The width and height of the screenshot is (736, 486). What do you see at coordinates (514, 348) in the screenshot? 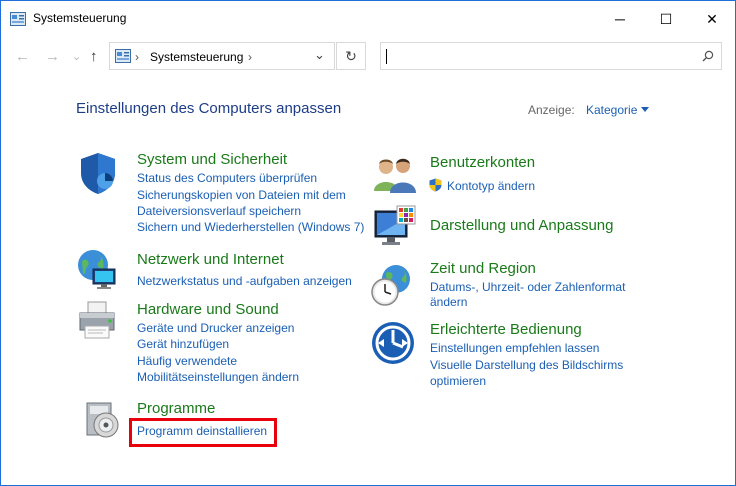
I see `link-recommended-settings: Einstellungen empfehlen lassen` at bounding box center [514, 348].